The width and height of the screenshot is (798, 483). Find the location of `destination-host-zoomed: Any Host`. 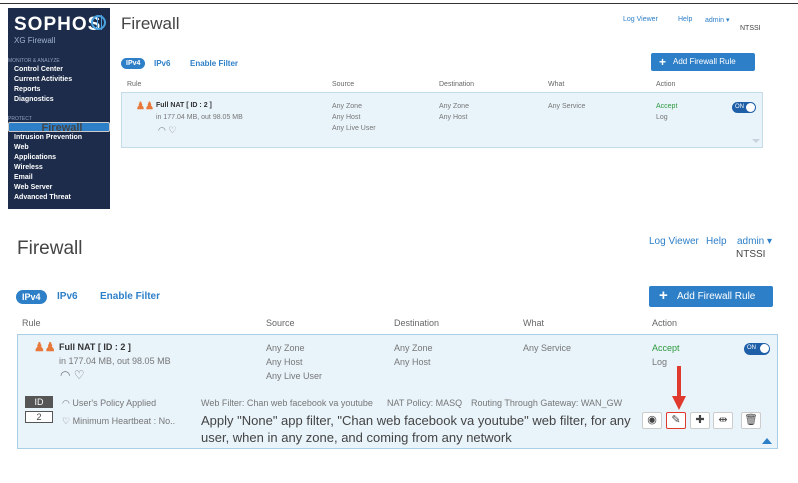

destination-host-zoomed: Any Host is located at coordinates (412, 362).